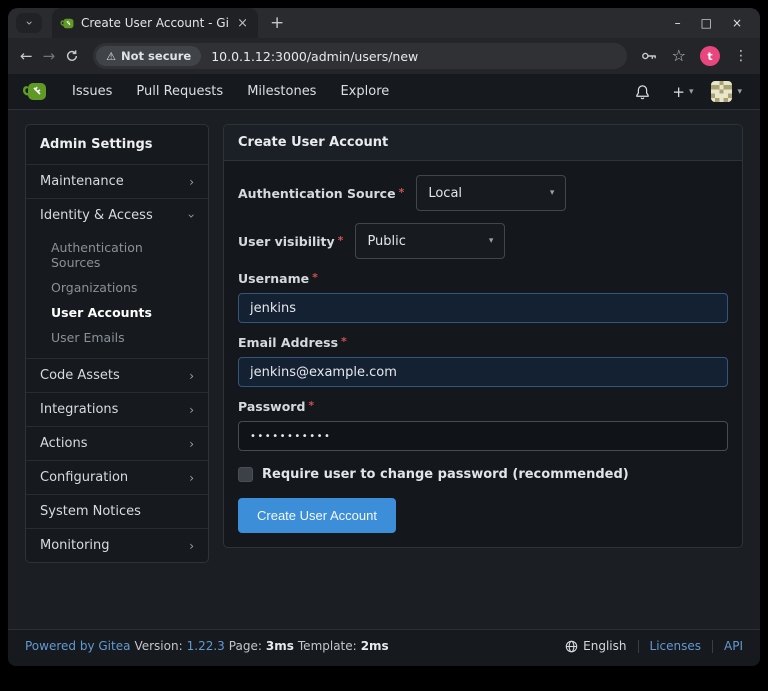 This screenshot has height=691, width=768. I want to click on user-menu: ▾, so click(726, 91).